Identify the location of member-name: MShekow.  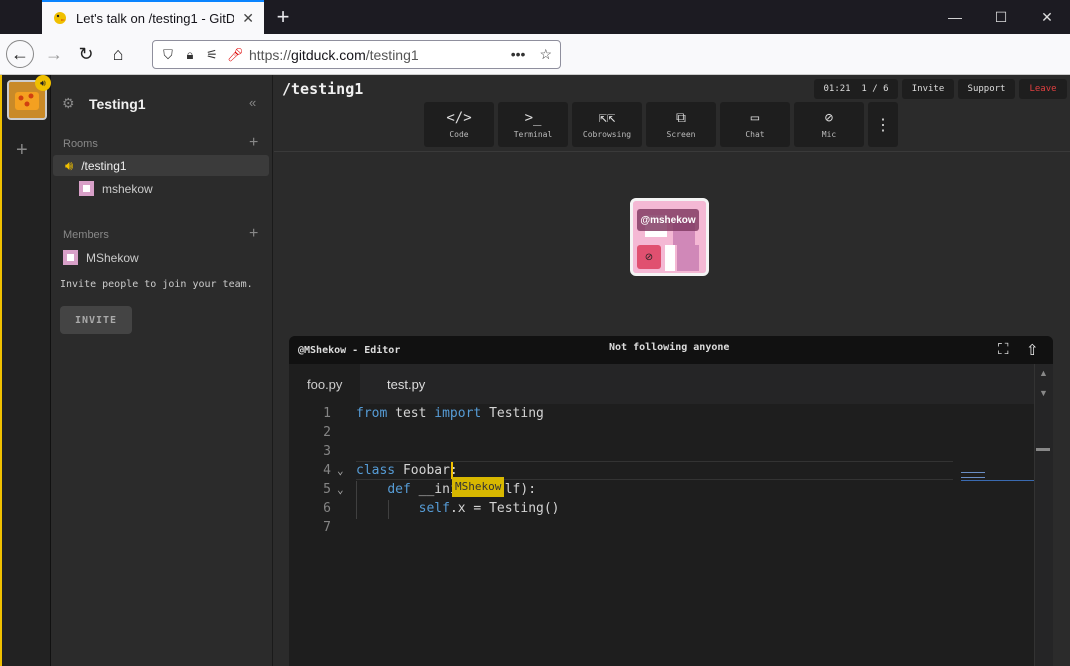
(112, 257).